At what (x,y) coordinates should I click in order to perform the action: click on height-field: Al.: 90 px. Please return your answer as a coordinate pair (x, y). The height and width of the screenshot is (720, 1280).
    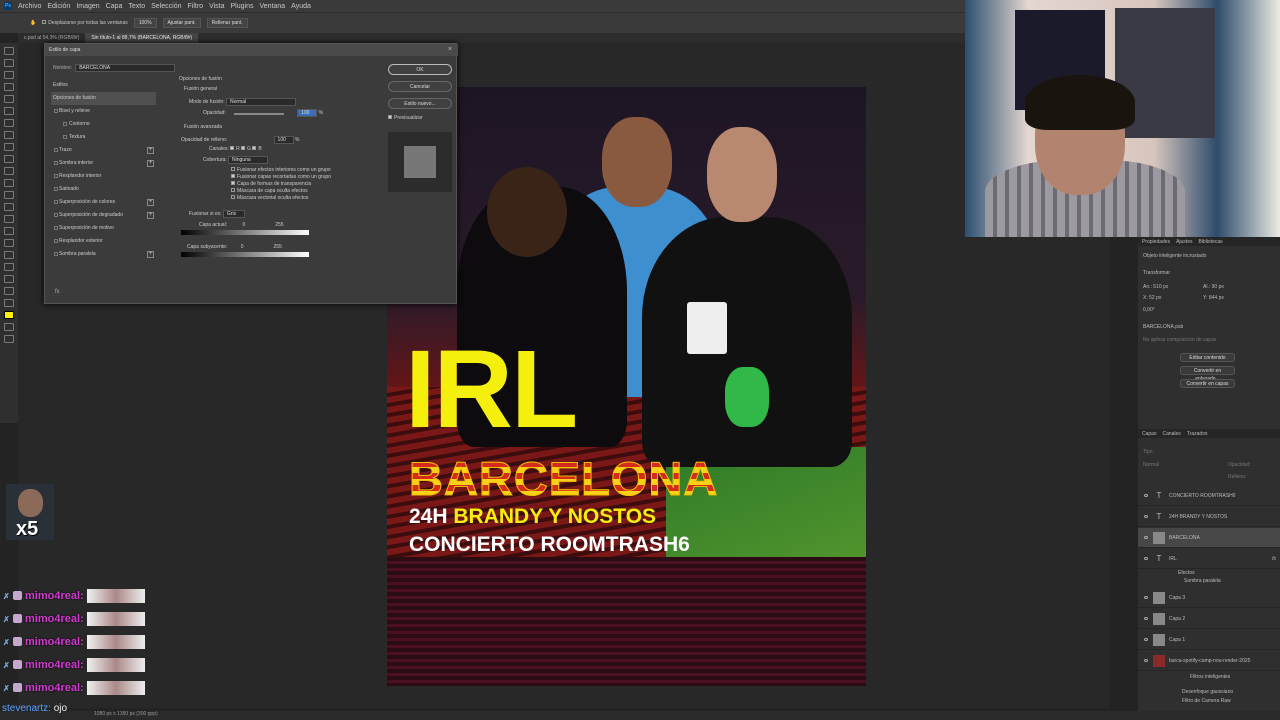
    Looking at the image, I should click on (1213, 287).